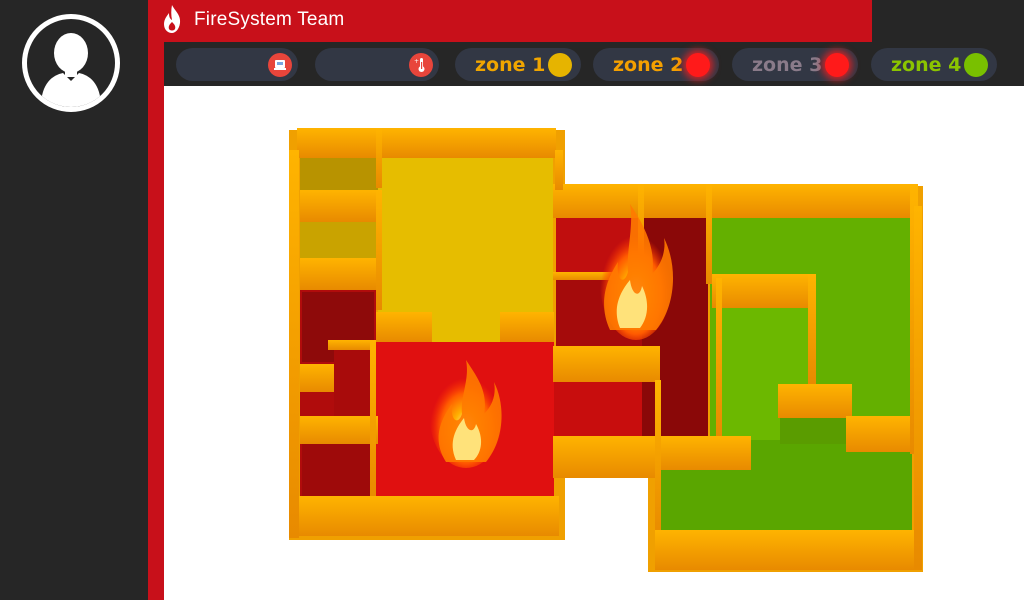 The height and width of the screenshot is (605, 1024). Describe the element at coordinates (948, 21) in the screenshot. I see `title-bar-end` at that location.